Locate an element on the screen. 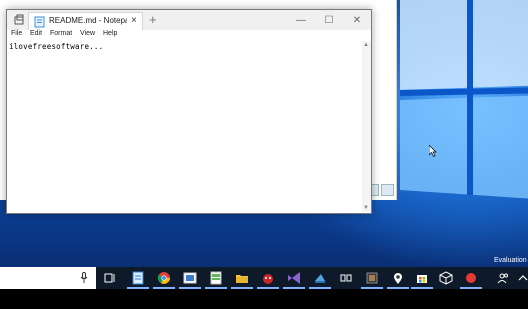  screen-bottom-border is located at coordinates (264, 299).